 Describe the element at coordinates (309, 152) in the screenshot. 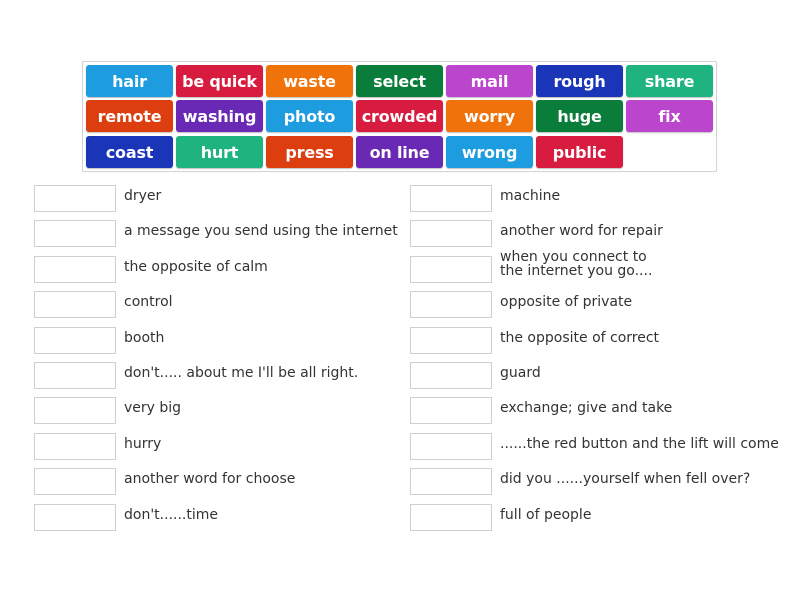

I see `word-tile: press` at that location.